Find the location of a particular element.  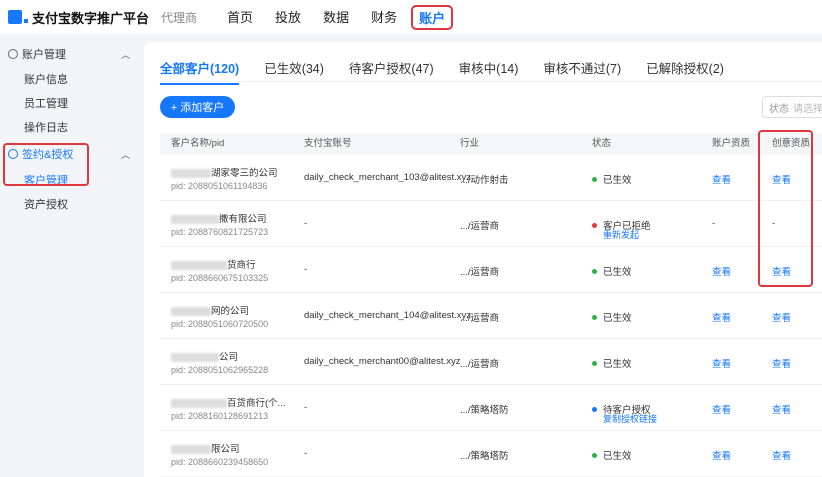

th-account: 支付宝账号 is located at coordinates (328, 143).